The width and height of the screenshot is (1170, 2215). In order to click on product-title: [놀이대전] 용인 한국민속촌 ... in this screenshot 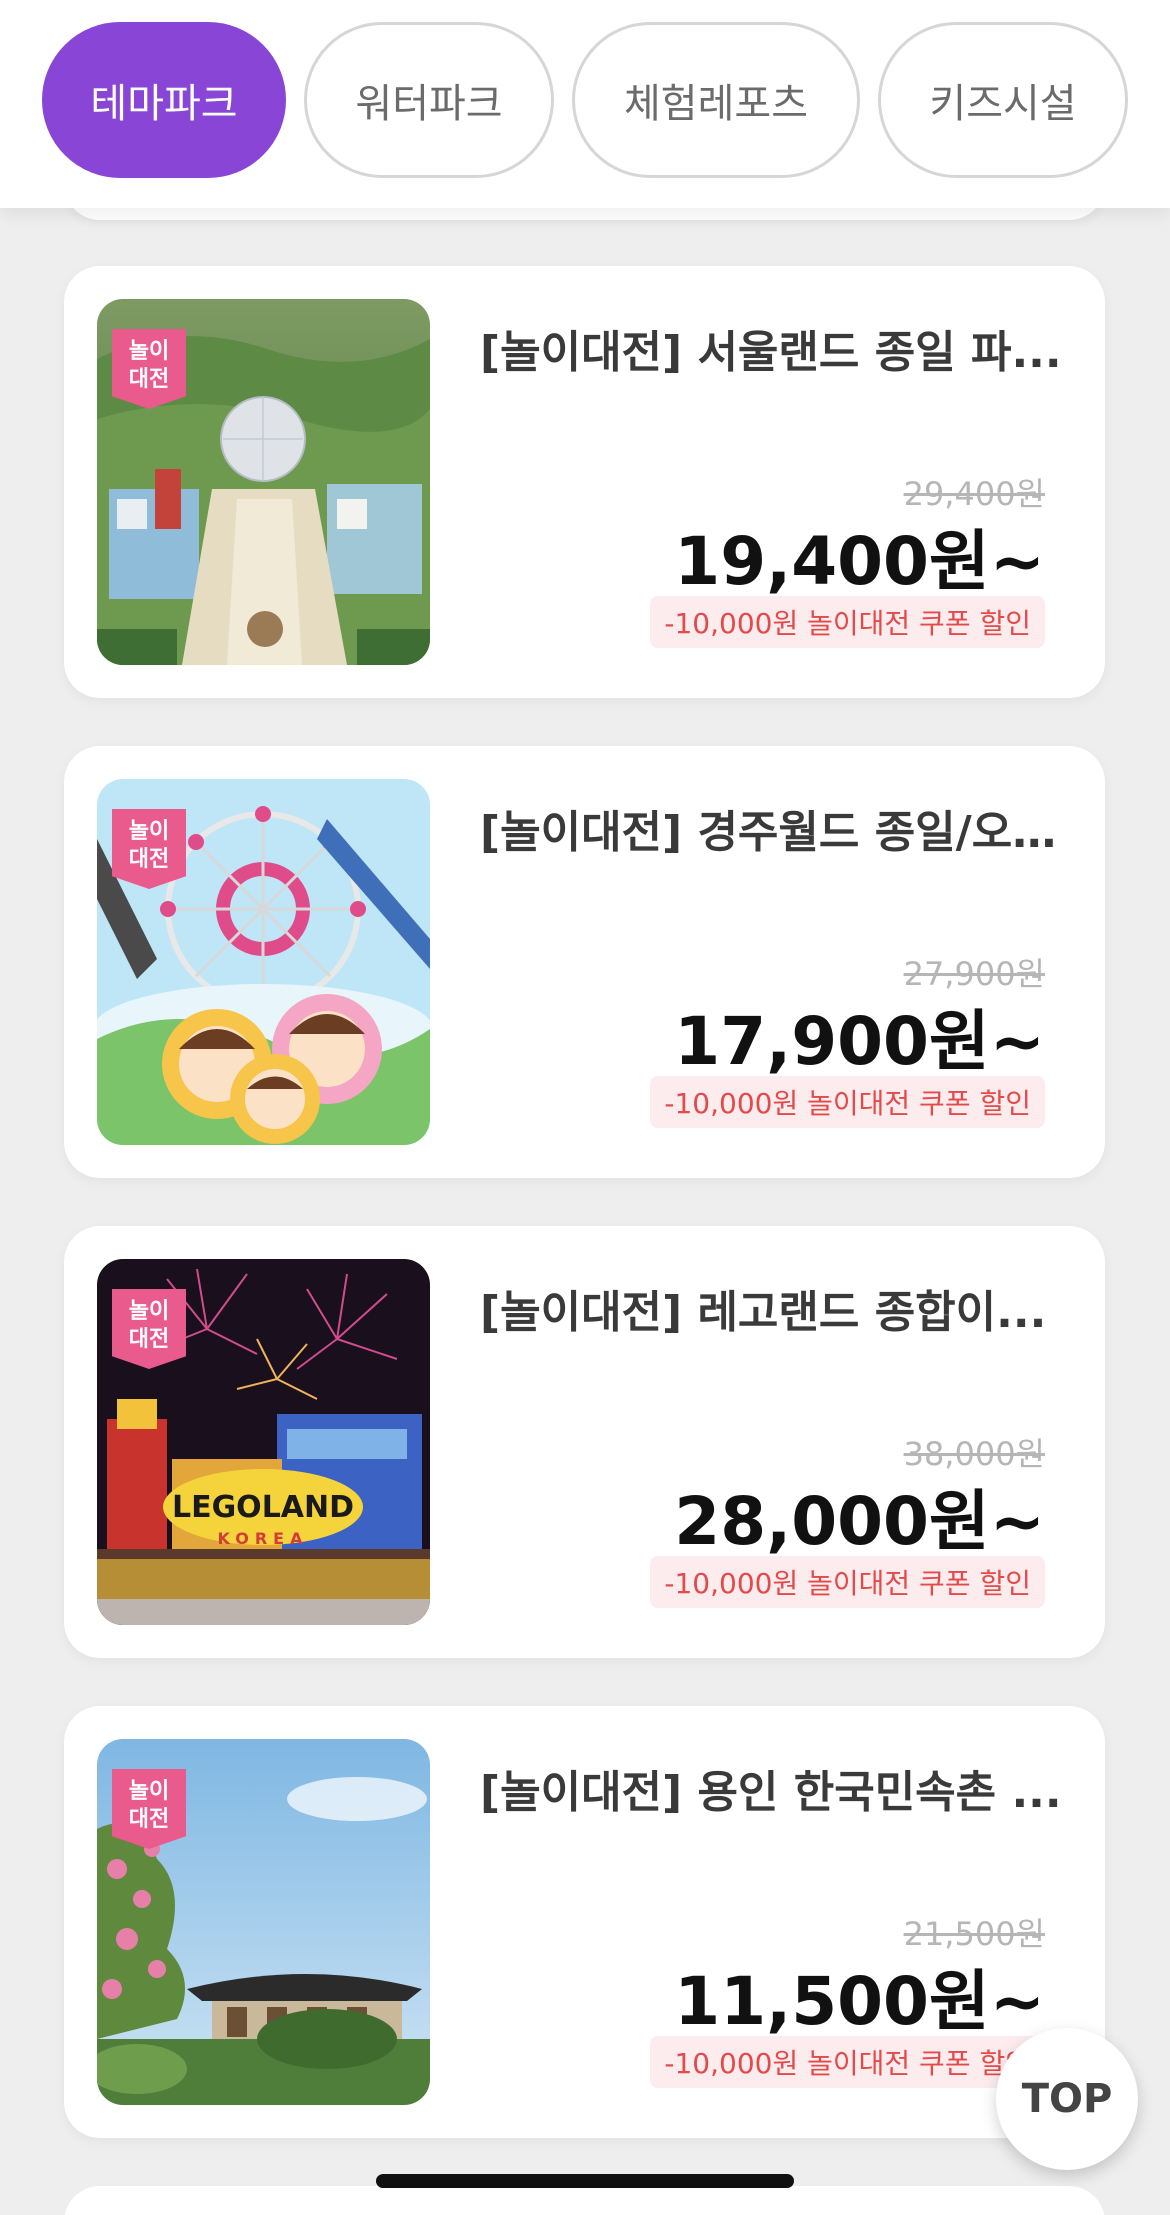, I will do `click(771, 1788)`.